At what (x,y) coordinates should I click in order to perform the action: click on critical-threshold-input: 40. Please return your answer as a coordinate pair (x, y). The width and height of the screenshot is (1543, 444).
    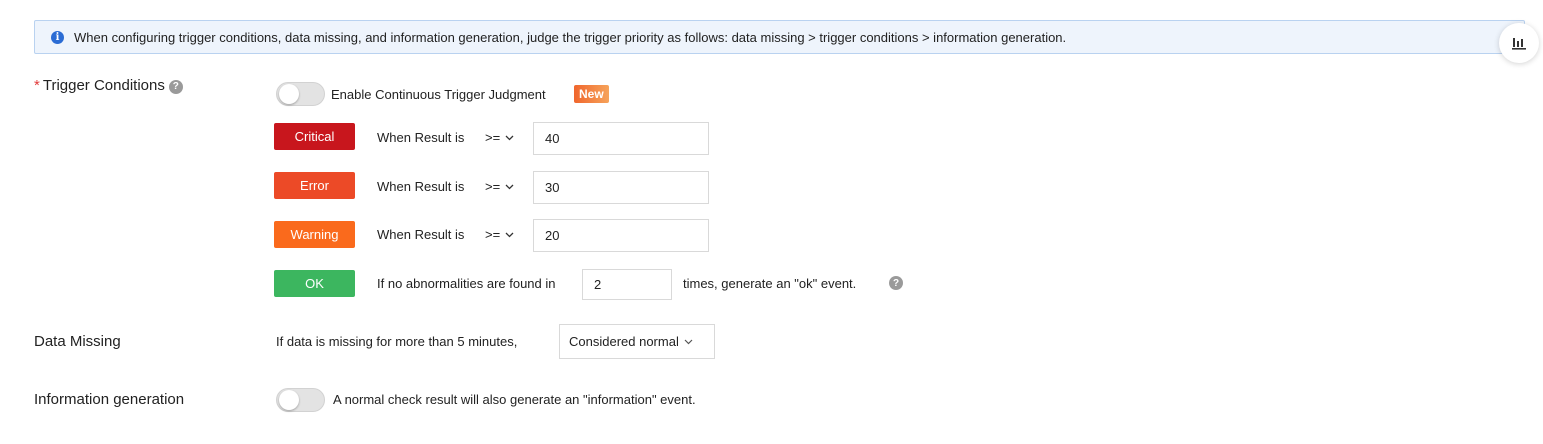
    Looking at the image, I should click on (621, 138).